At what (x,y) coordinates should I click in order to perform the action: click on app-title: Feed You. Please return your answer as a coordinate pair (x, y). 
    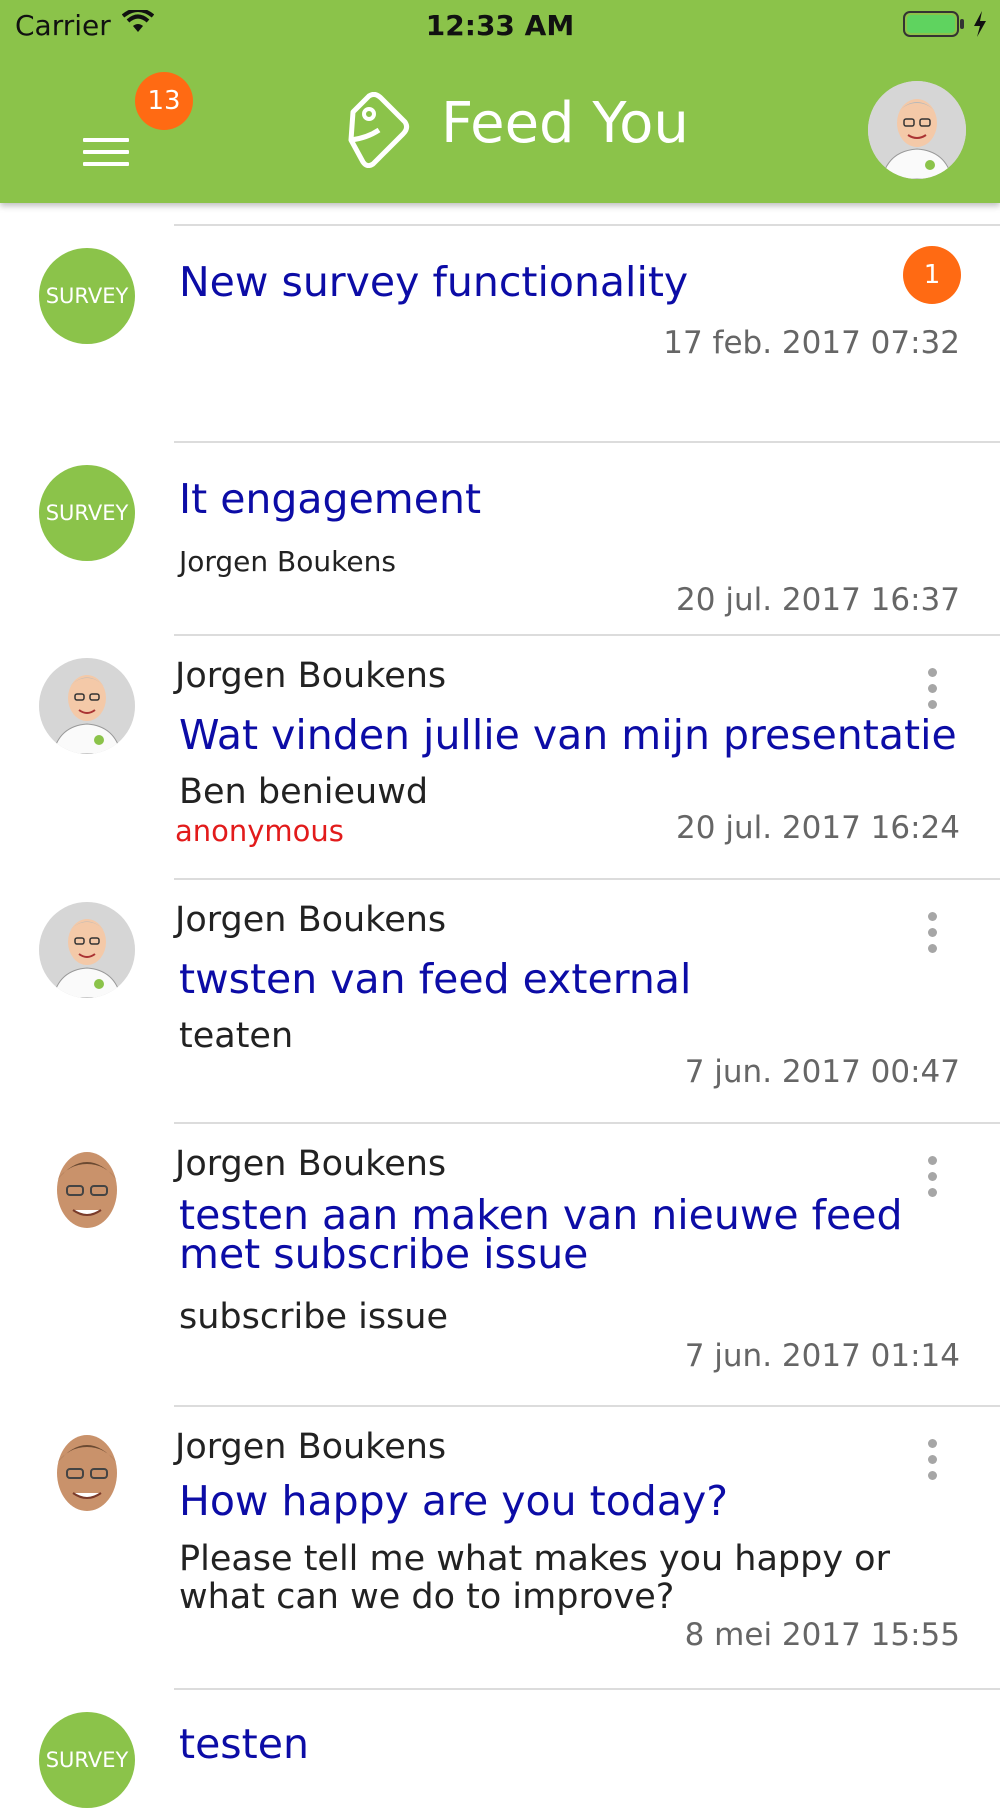
    Looking at the image, I should click on (565, 123).